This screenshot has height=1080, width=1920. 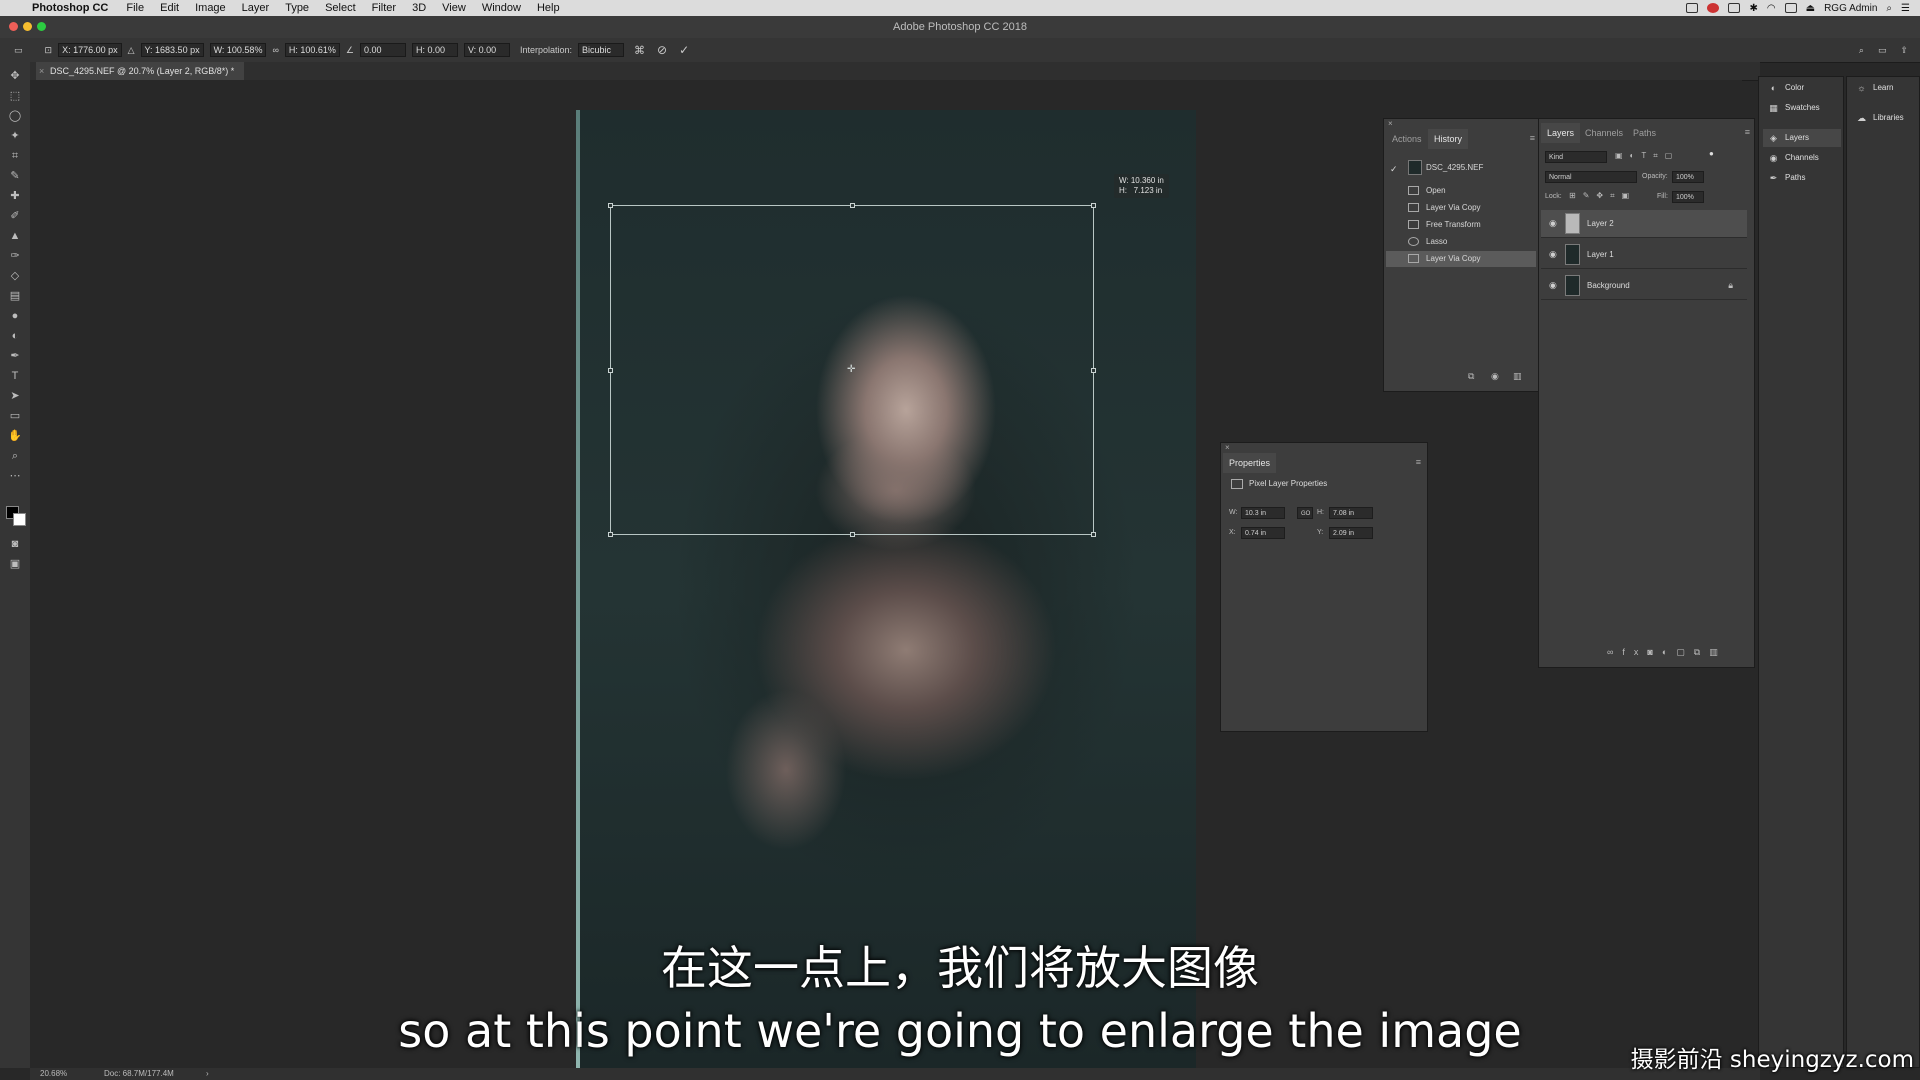 What do you see at coordinates (1810, 8) in the screenshot?
I see `eject-icon: ⏏` at bounding box center [1810, 8].